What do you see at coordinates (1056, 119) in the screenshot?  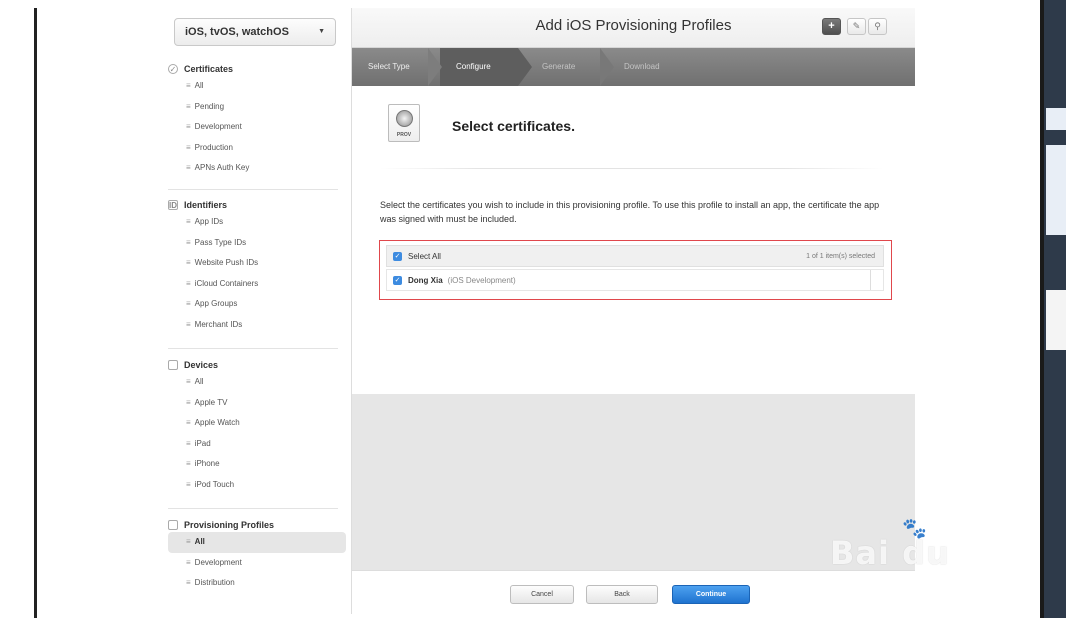 I see `background-window-field` at bounding box center [1056, 119].